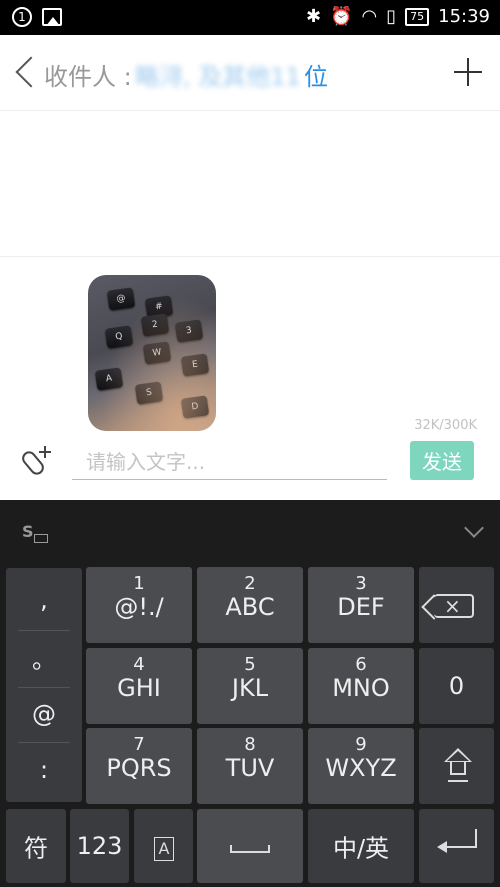  What do you see at coordinates (445, 425) in the screenshot?
I see `attachment-size-label: 32K/300K` at bounding box center [445, 425].